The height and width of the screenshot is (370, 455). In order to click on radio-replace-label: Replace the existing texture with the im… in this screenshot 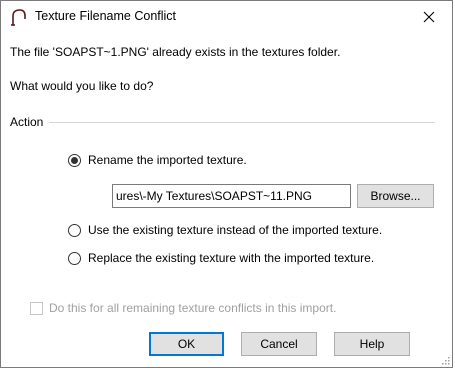, I will do `click(231, 258)`.